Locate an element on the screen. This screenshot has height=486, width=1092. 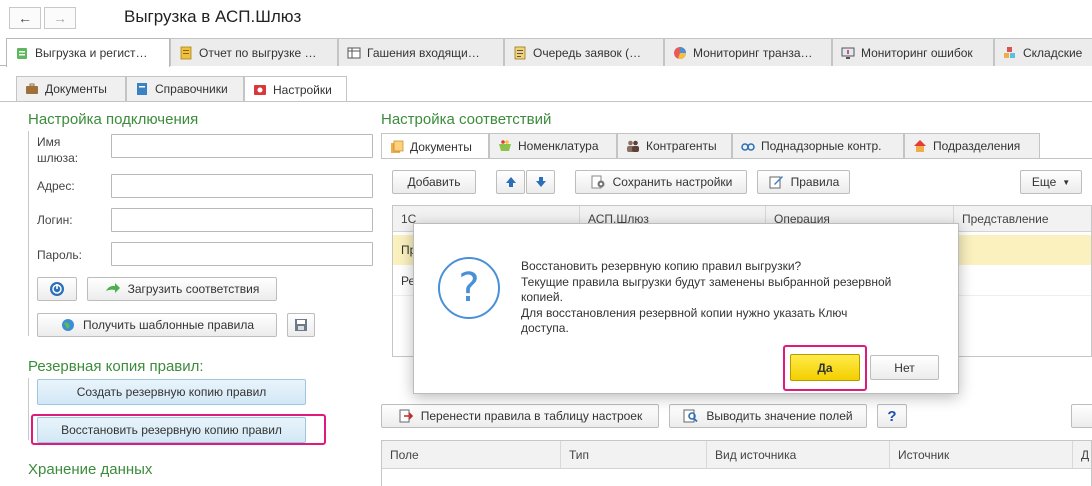
mapping-tab-contractors: Контрагенты is located at coordinates (674, 145).